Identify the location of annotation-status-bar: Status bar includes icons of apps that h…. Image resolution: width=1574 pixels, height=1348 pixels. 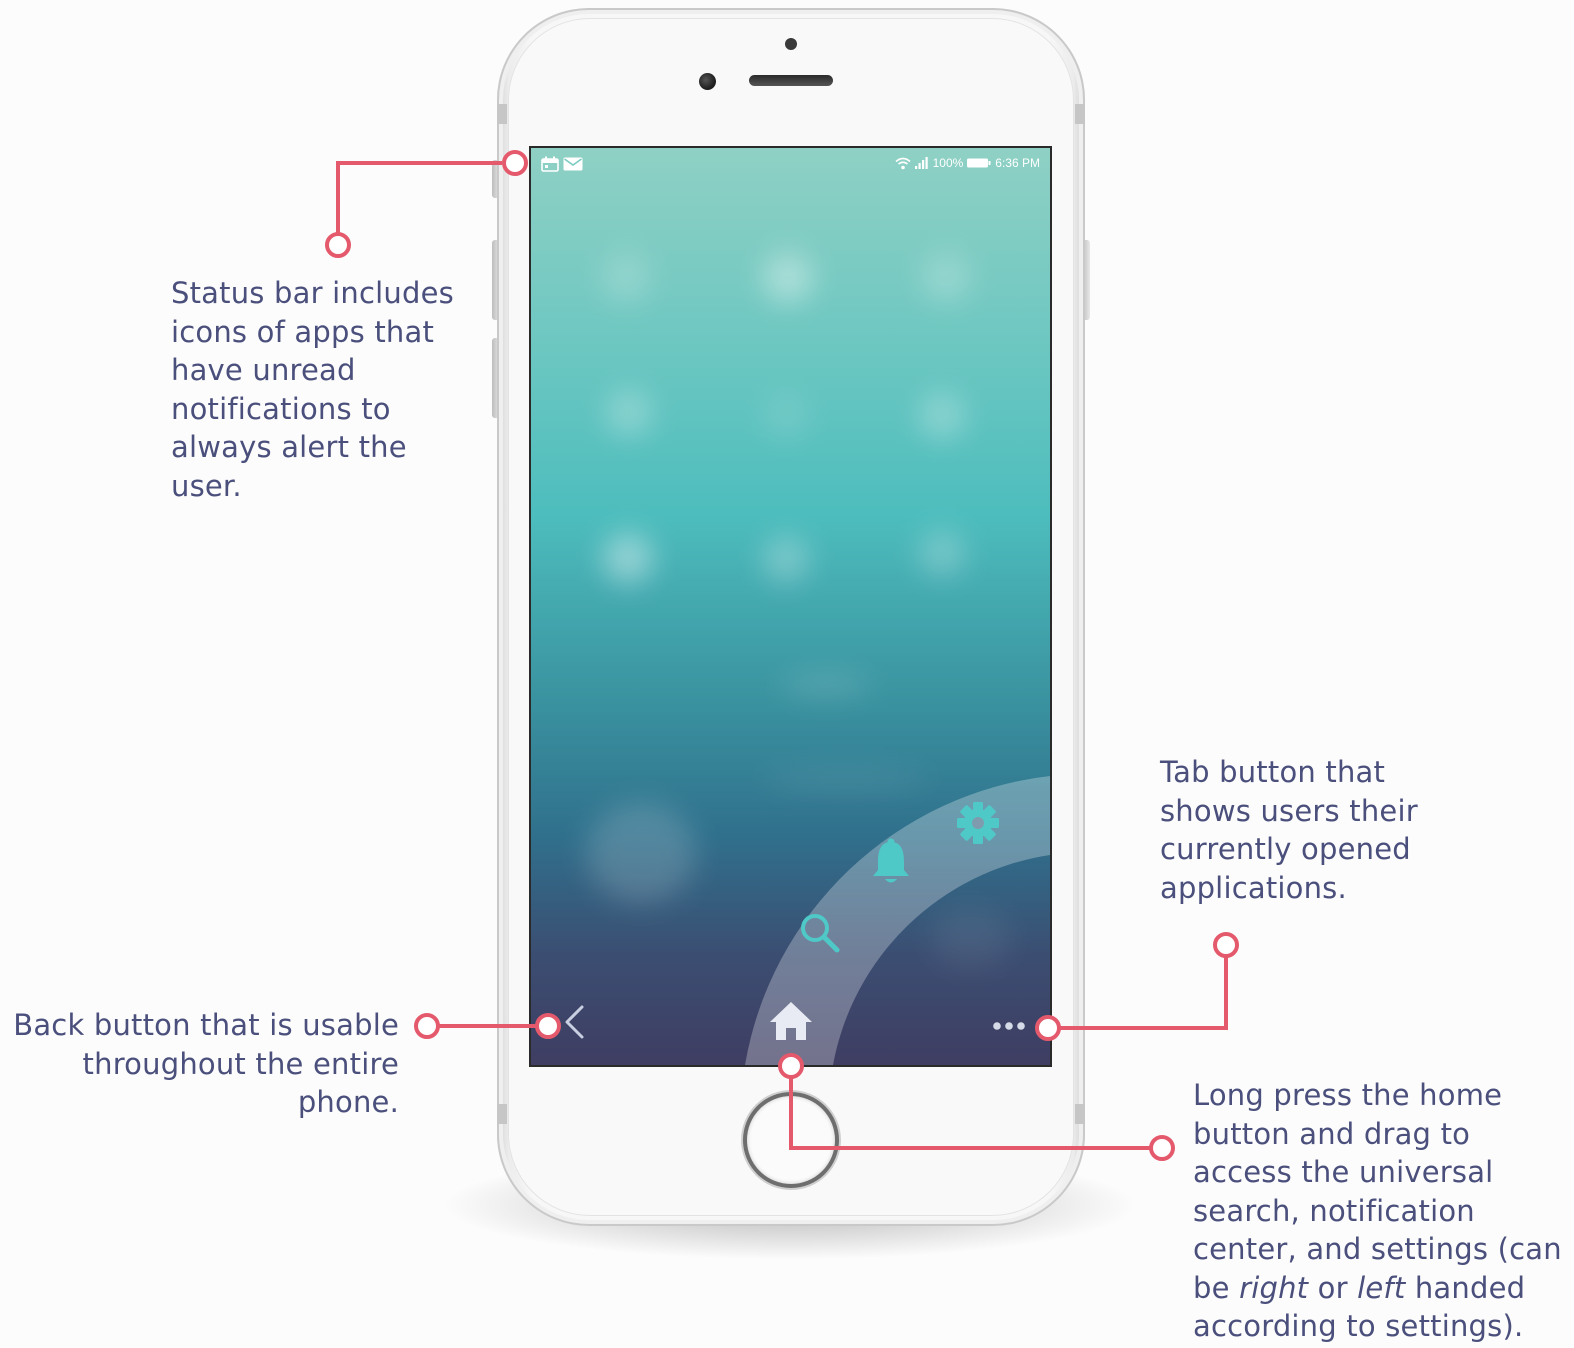
(312, 389).